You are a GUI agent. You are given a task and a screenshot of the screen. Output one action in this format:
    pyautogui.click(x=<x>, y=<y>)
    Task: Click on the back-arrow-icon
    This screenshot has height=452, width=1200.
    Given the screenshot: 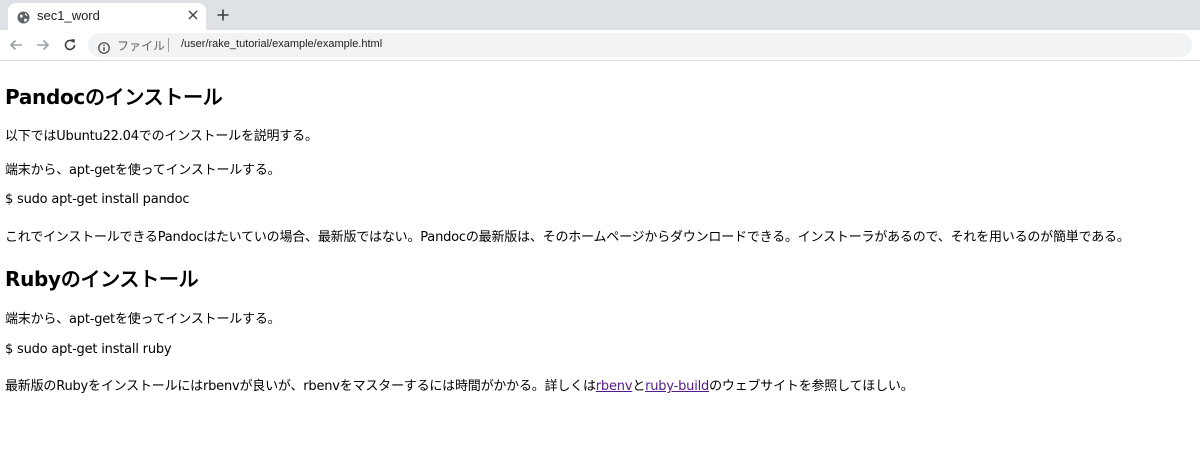 What is the action you would take?
    pyautogui.click(x=16, y=45)
    